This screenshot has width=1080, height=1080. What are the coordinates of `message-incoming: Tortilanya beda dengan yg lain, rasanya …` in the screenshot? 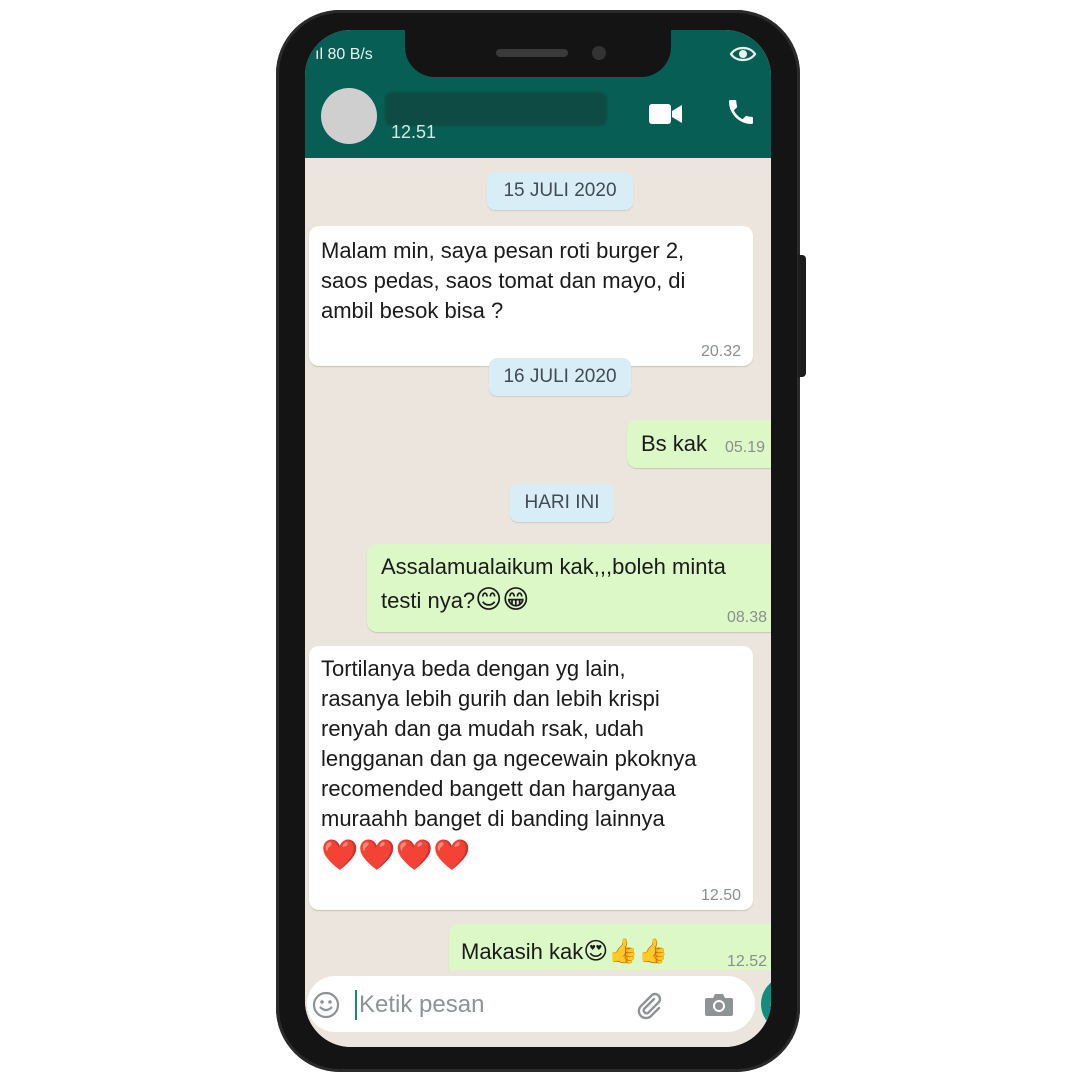 It's located at (531, 778).